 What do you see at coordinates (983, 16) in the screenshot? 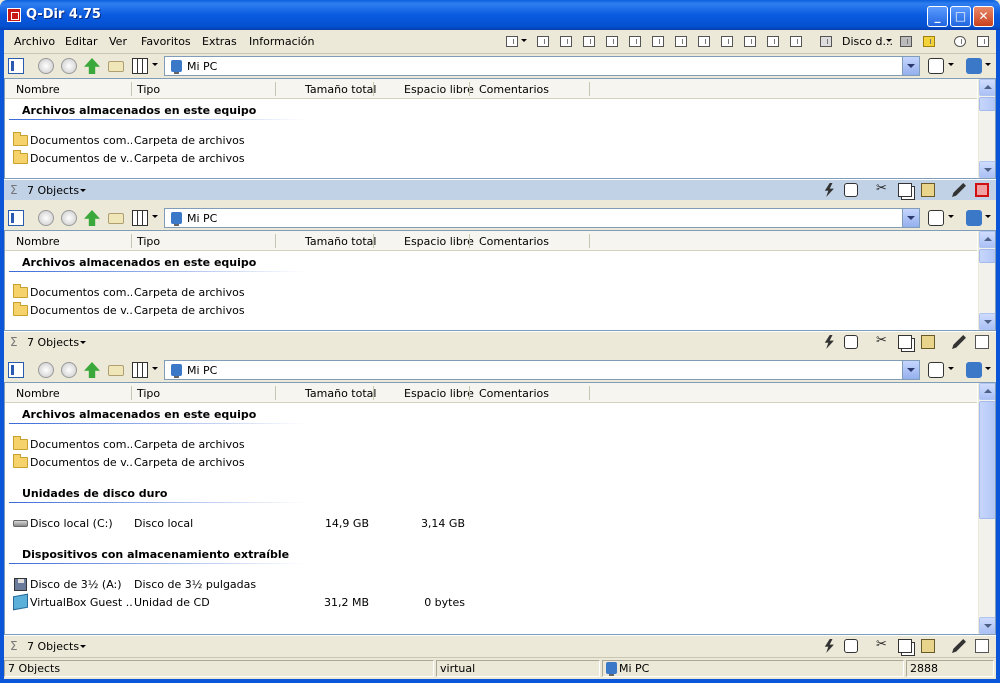
I see `close-button: ✕` at bounding box center [983, 16].